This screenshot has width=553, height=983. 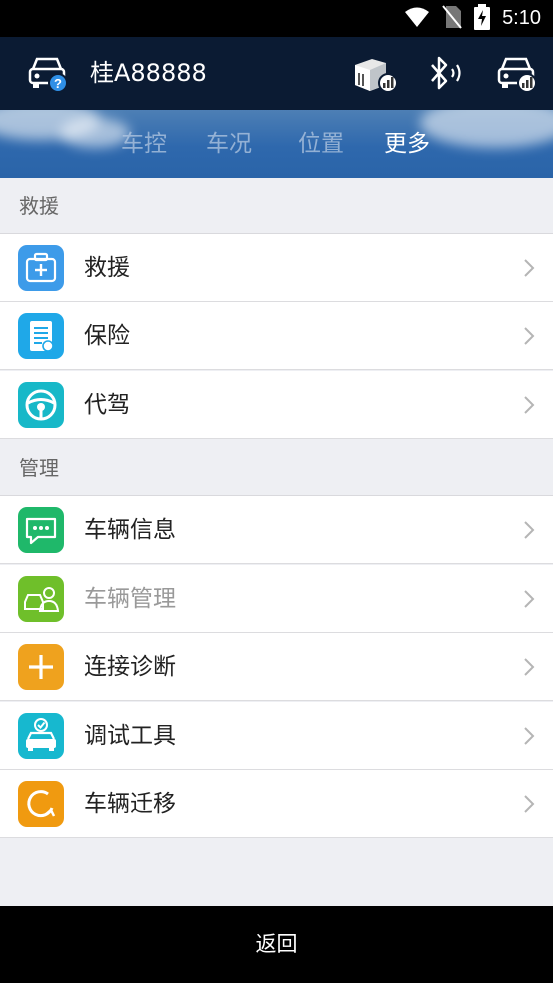 I want to click on back-button: 返回, so click(x=276, y=944).